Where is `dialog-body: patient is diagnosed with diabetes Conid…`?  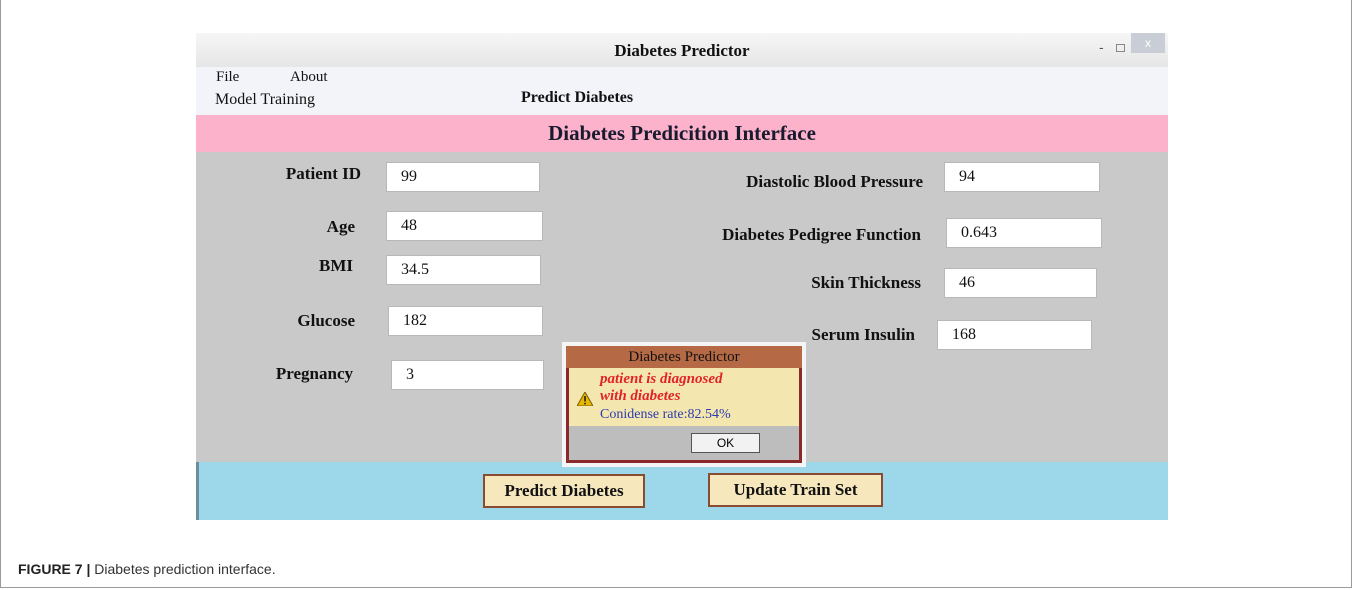
dialog-body: patient is diagnosed with diabetes Conid… is located at coordinates (684, 397).